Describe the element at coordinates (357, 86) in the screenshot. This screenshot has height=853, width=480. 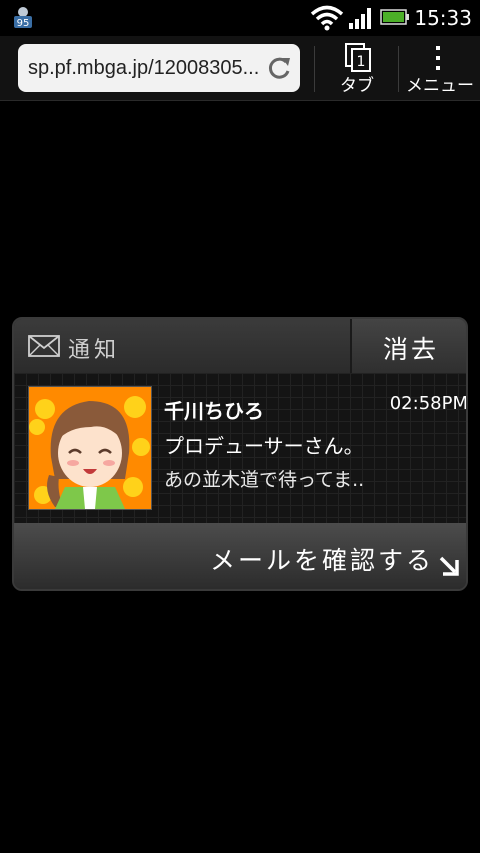
I see `tabs-label: タブ` at that location.